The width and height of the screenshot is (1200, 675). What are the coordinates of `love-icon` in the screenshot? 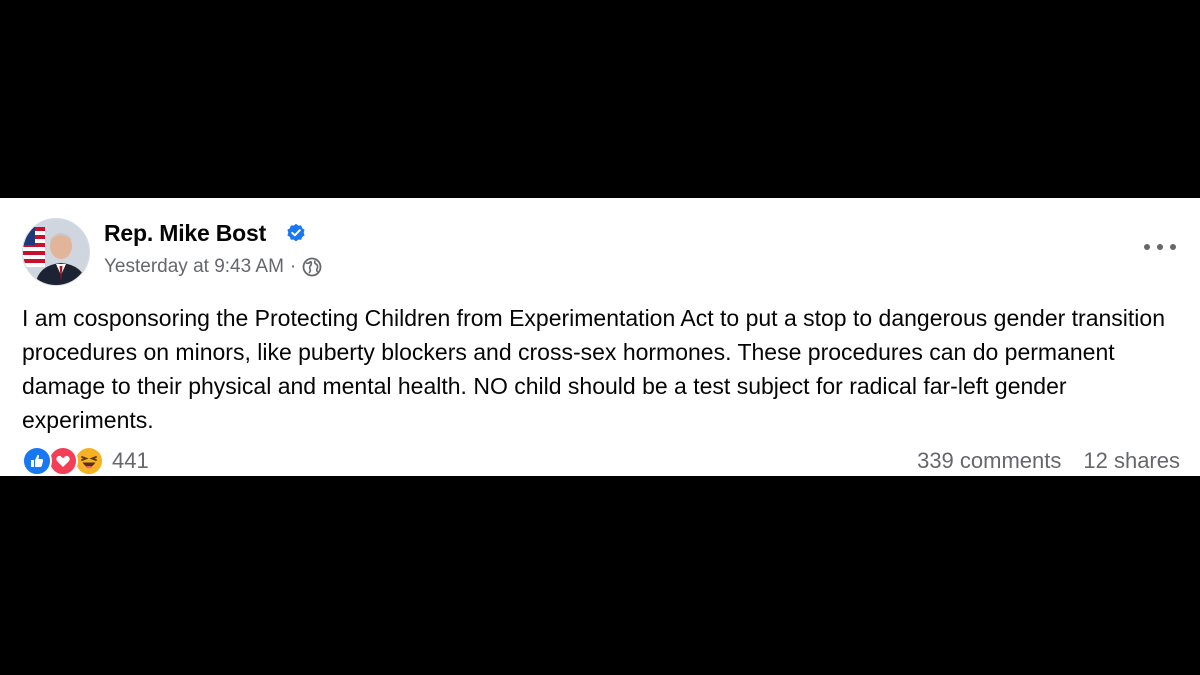 It's located at (63, 461).